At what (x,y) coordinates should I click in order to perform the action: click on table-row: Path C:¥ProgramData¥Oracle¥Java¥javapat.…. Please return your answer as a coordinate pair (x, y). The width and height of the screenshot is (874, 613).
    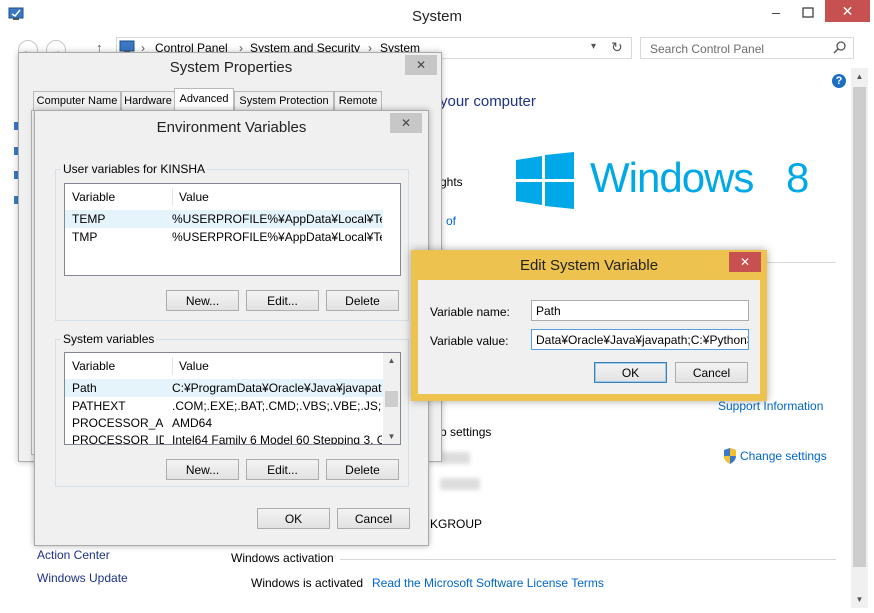
    Looking at the image, I should click on (224, 388).